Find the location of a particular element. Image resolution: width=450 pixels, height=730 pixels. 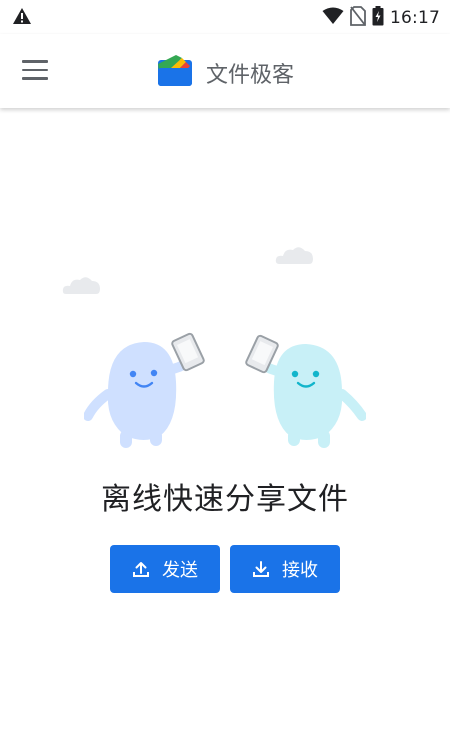

app-title-group: 文件极客 is located at coordinates (225, 73).